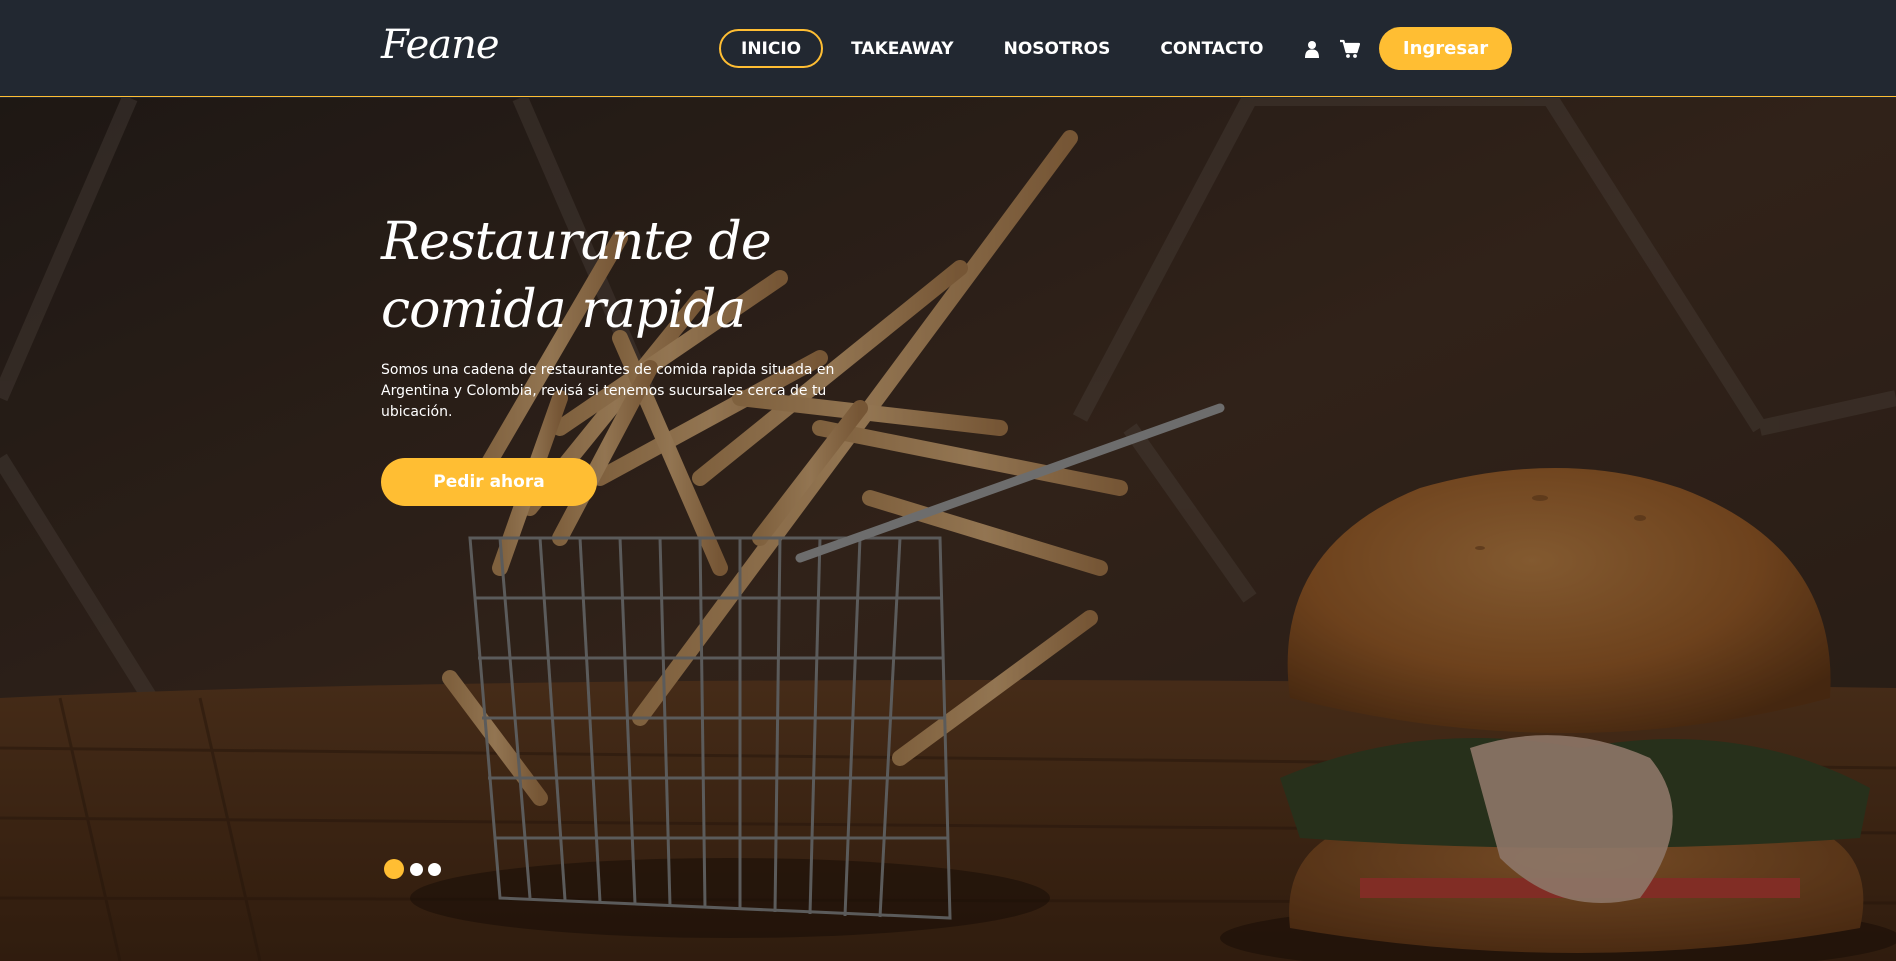 This screenshot has height=961, width=1896. What do you see at coordinates (1211, 48) in the screenshot?
I see `nav-item-contacto: CONTACTO` at bounding box center [1211, 48].